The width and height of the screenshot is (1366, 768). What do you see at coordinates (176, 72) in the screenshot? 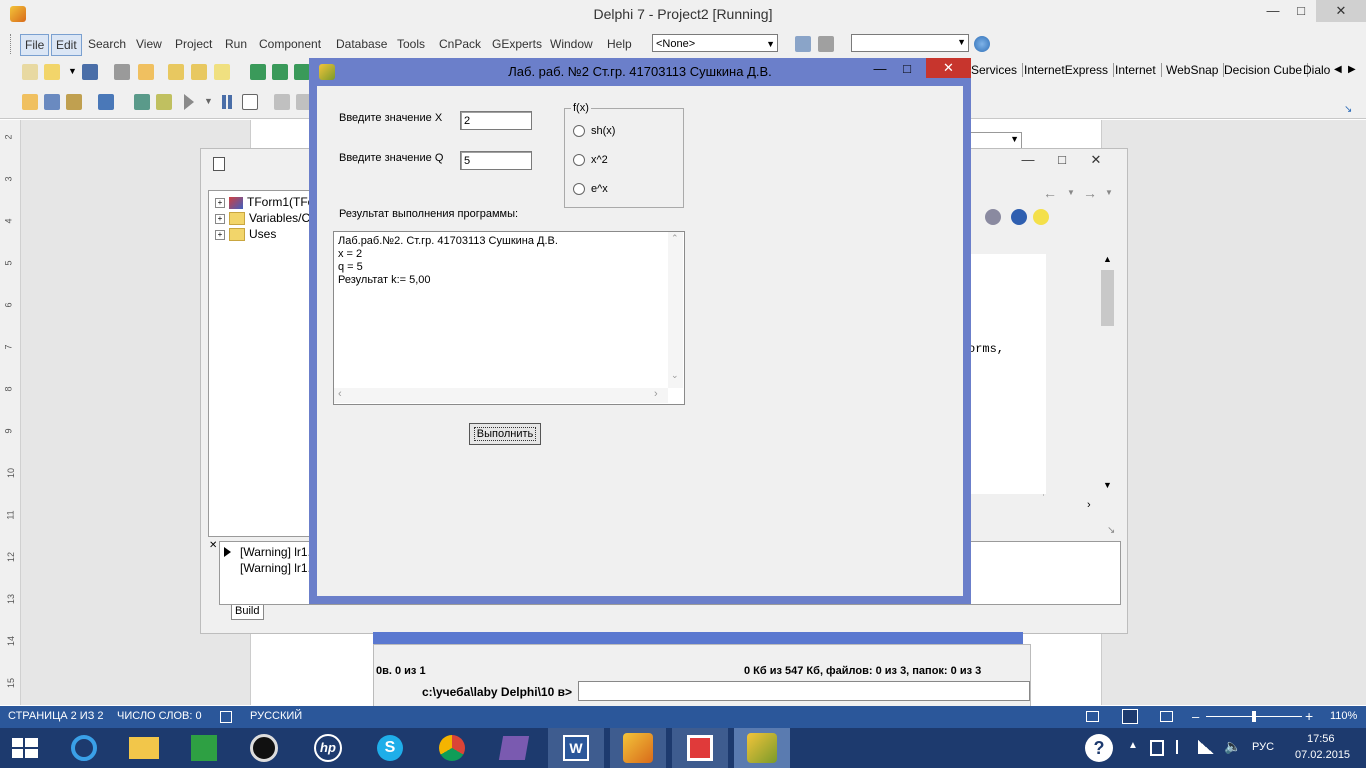
I see `add-file-icon` at bounding box center [176, 72].